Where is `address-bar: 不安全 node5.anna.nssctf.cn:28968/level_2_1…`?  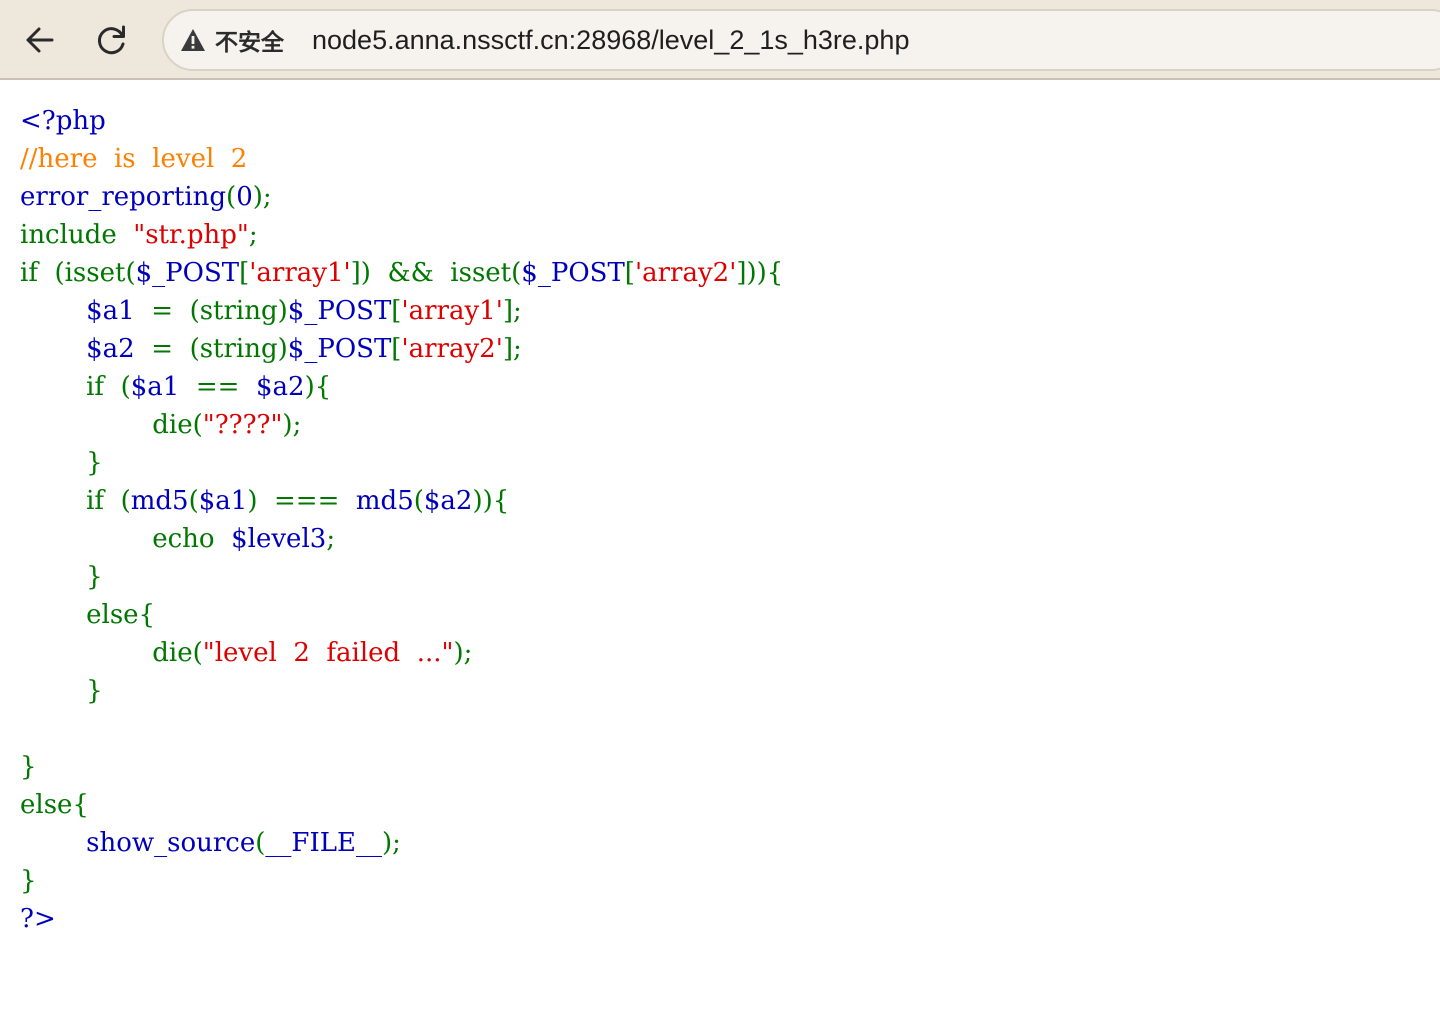
address-bar: 不安全 node5.anna.nssctf.cn:28968/level_2_1… is located at coordinates (801, 40).